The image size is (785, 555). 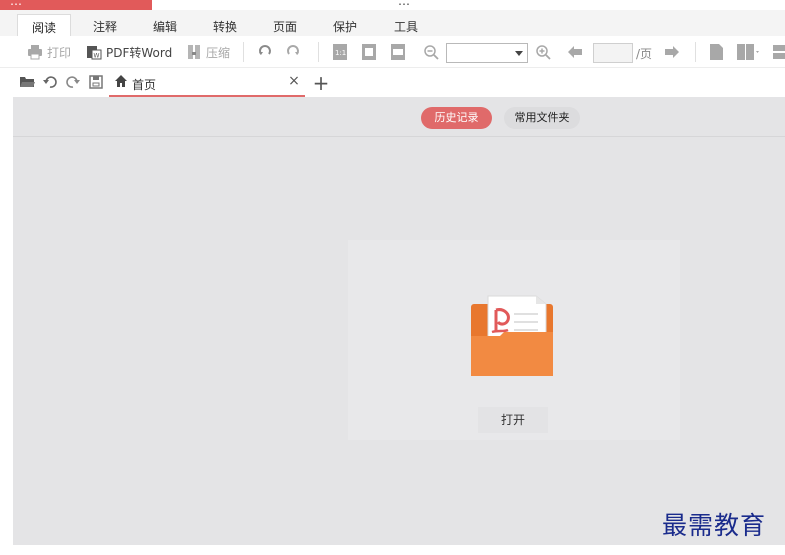 I want to click on rotate-right-icon, so click(x=293, y=50).